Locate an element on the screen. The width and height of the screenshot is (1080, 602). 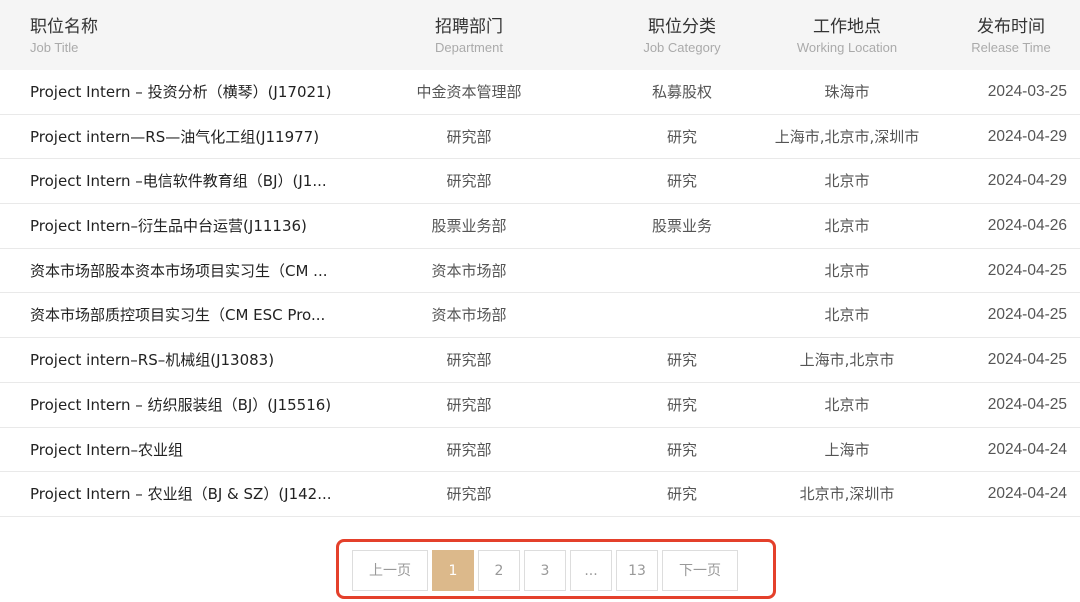
job-department: 中金资本管理部 is located at coordinates (469, 92).